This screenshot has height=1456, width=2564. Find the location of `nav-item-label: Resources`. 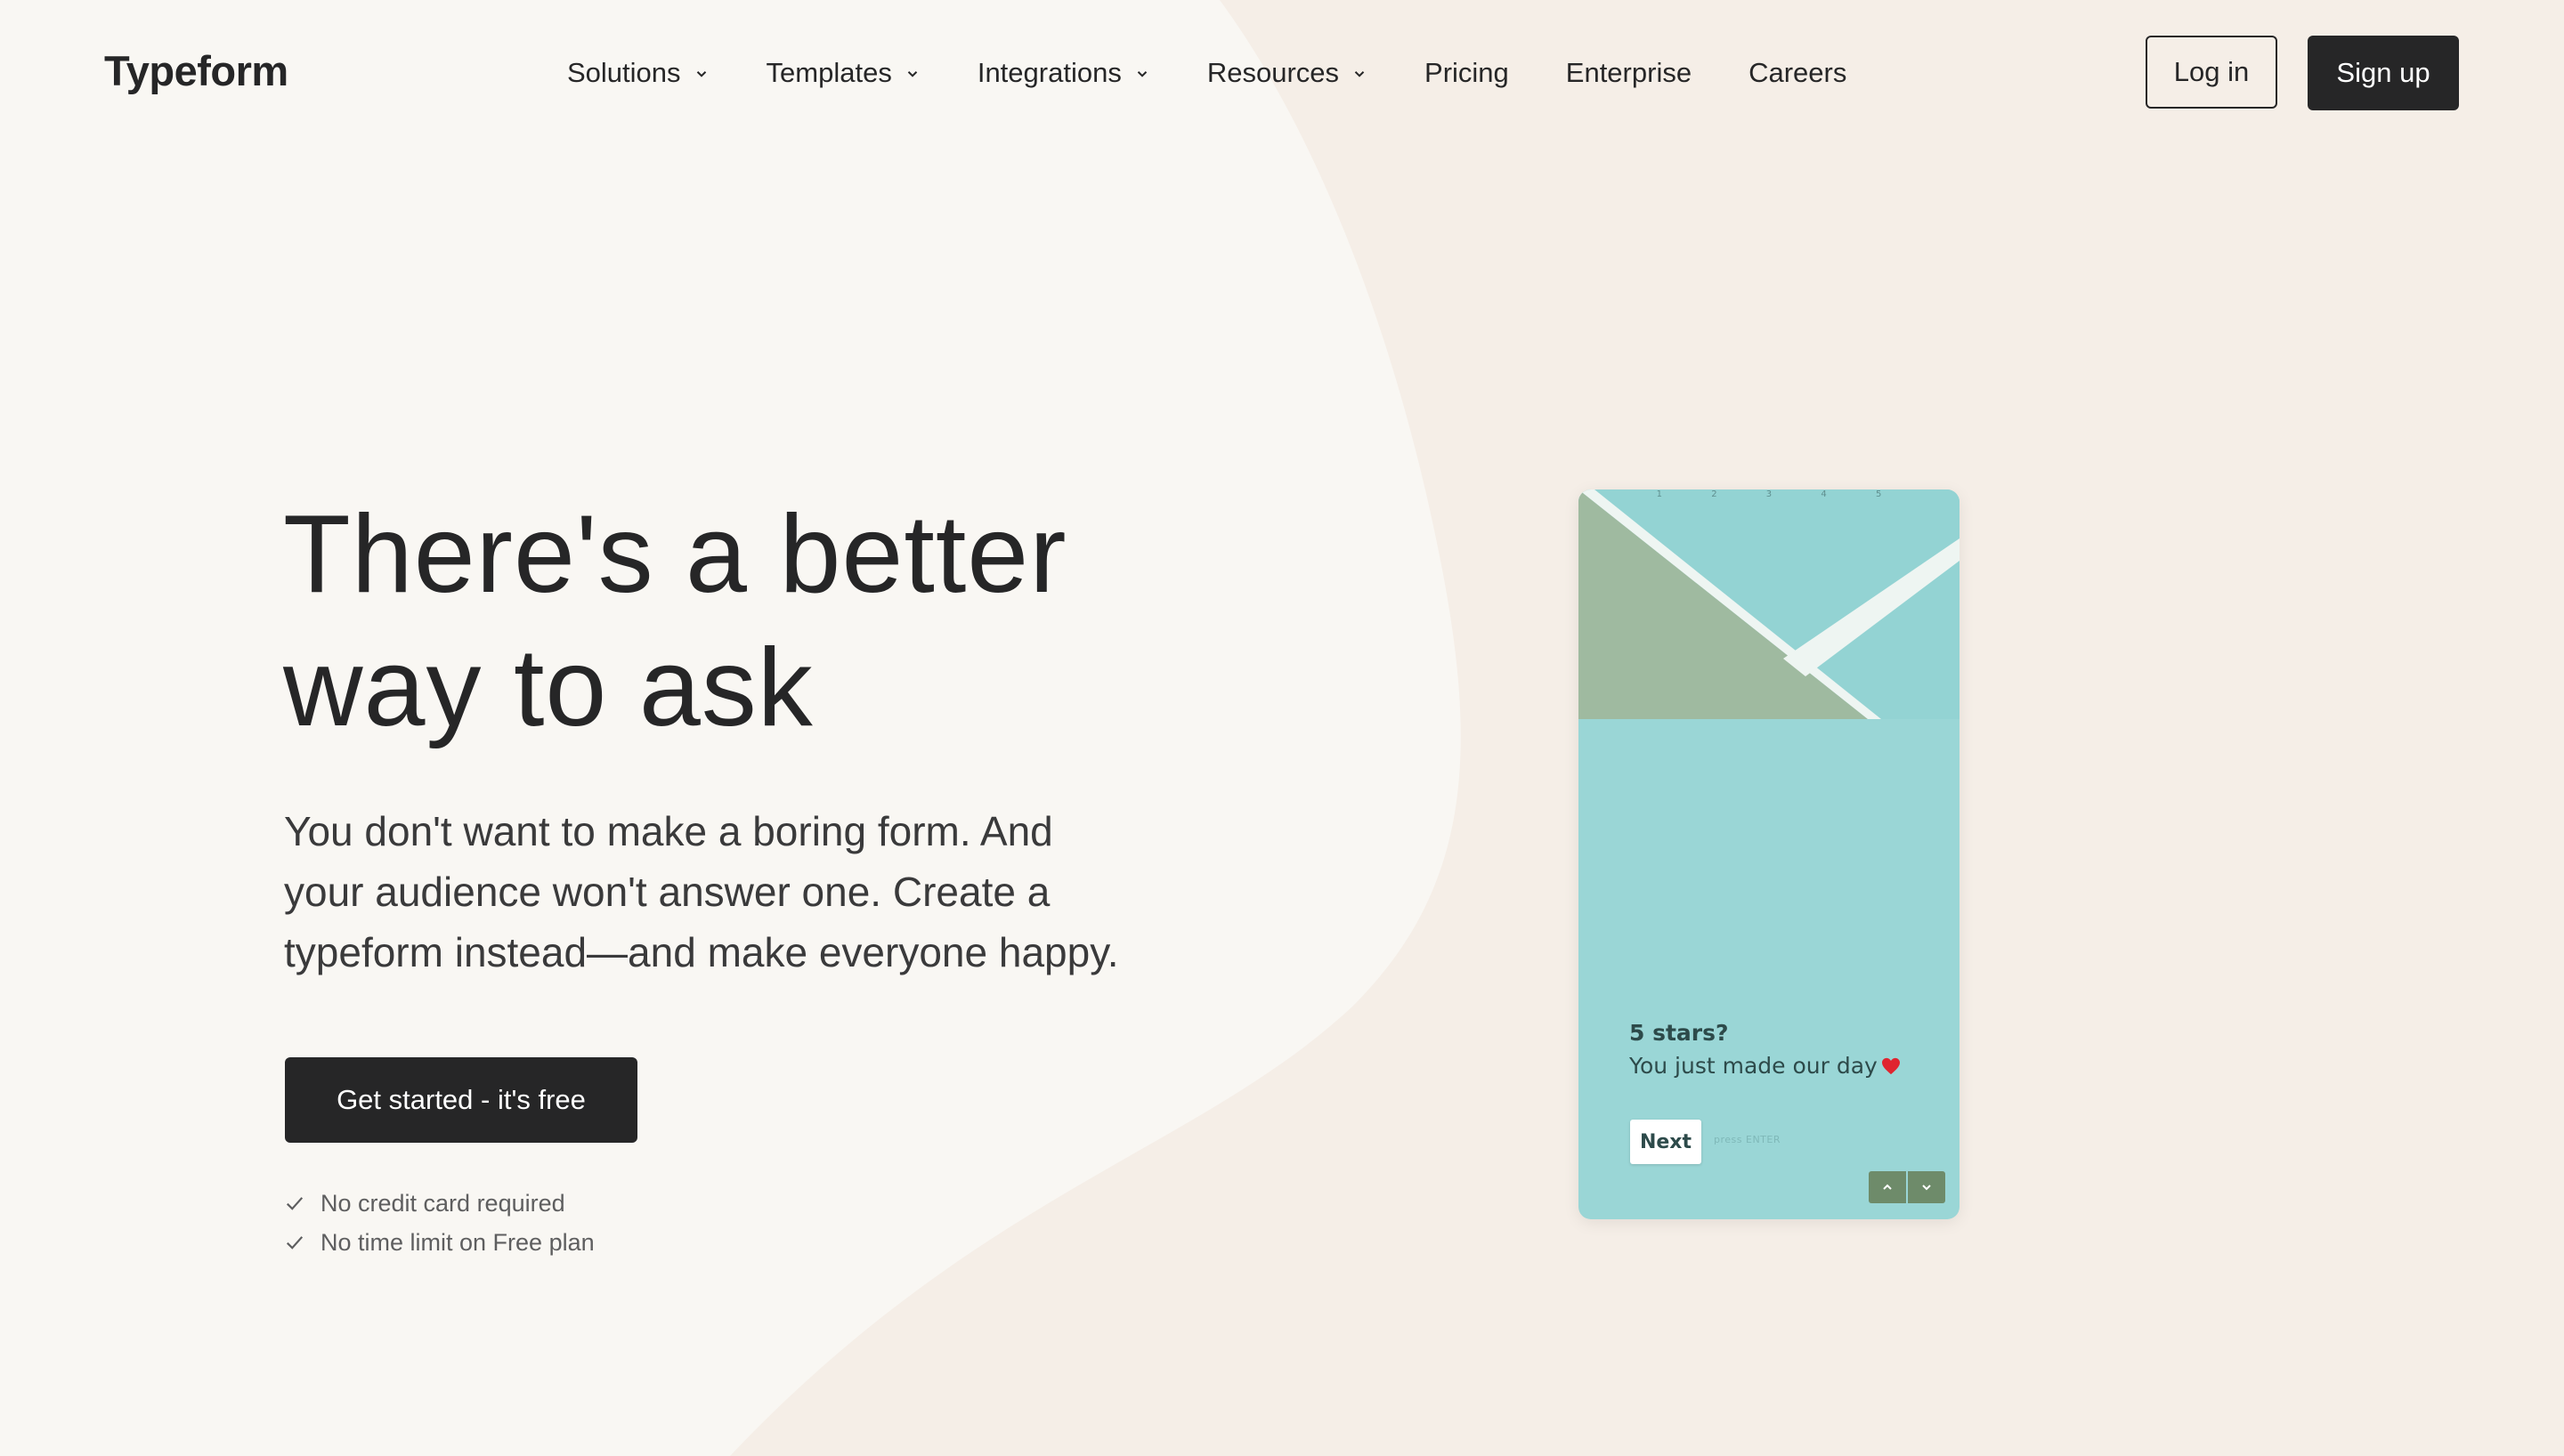

nav-item-label: Resources is located at coordinates (1273, 72).